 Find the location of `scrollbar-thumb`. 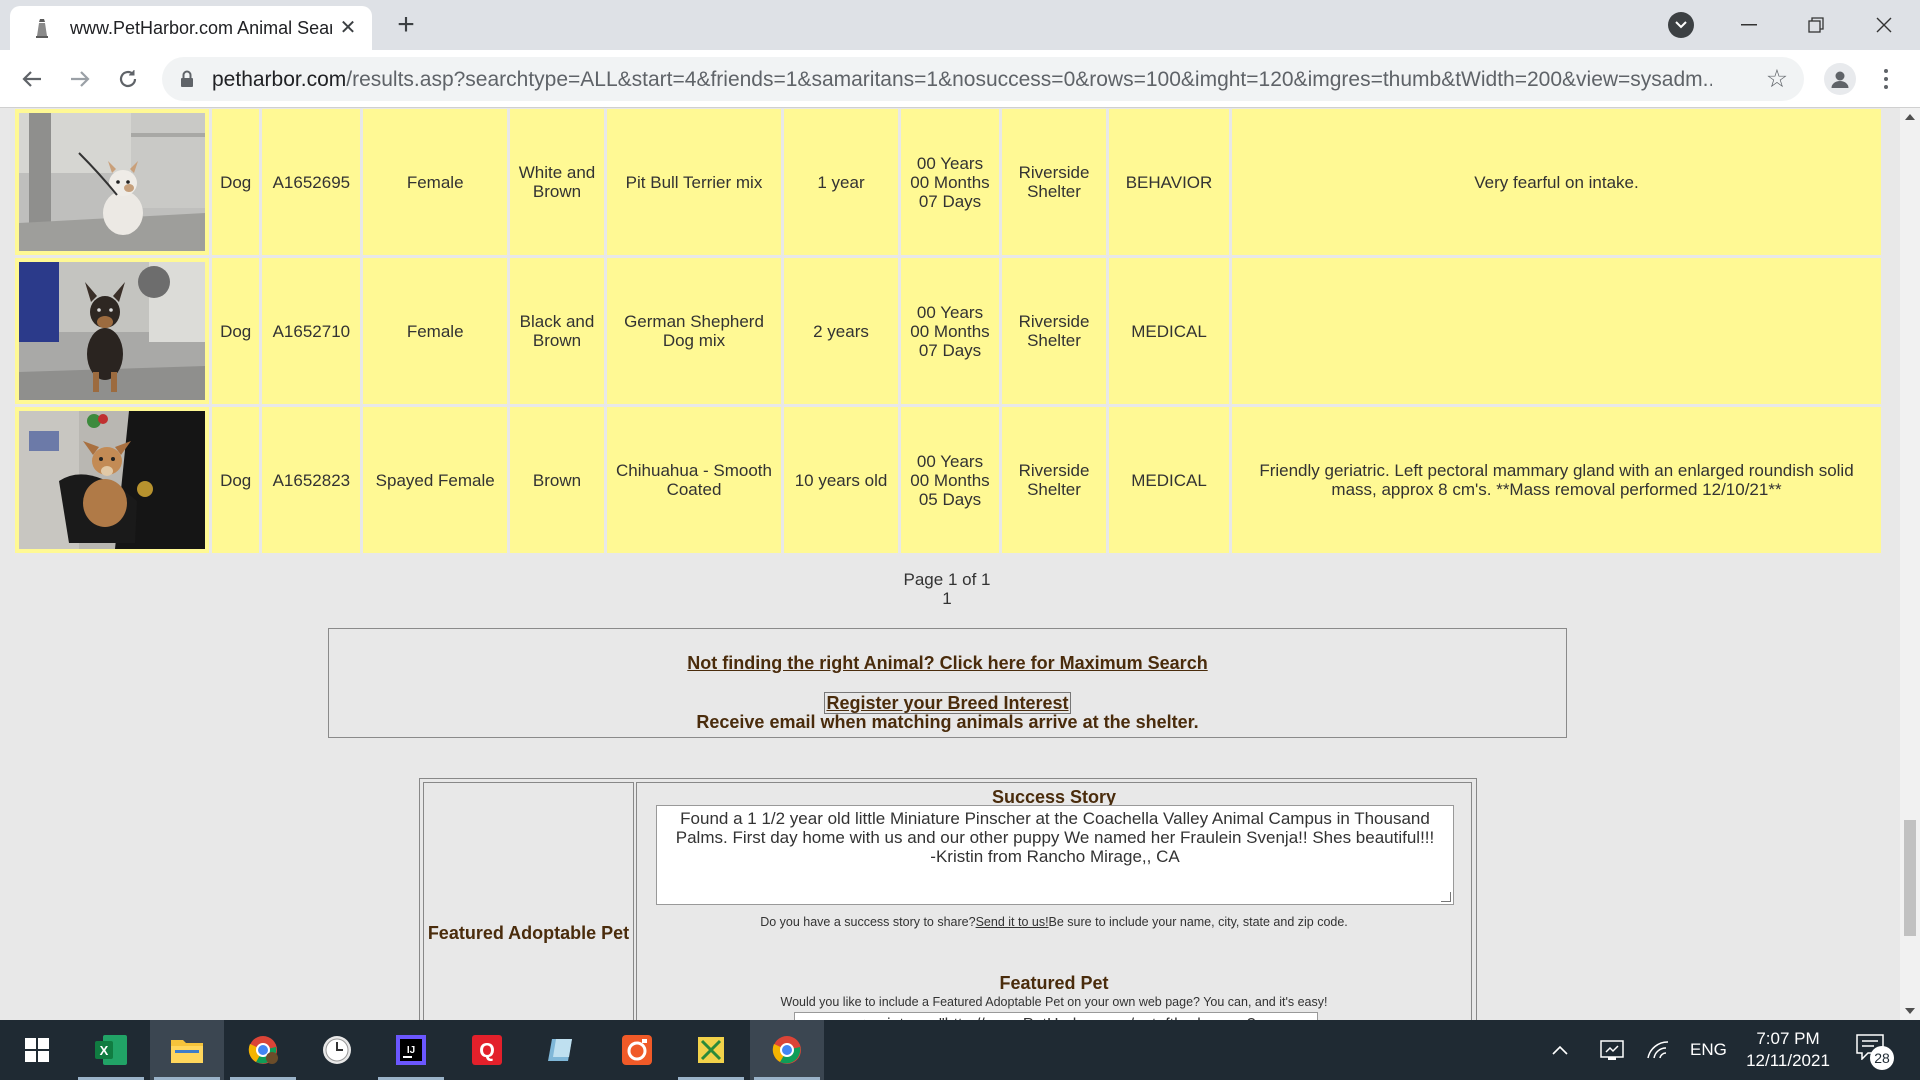

scrollbar-thumb is located at coordinates (1910, 878).